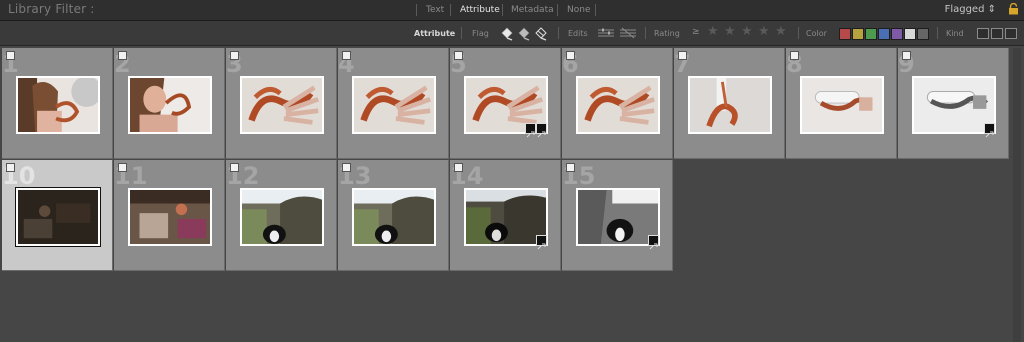 The width and height of the screenshot is (1024, 342). What do you see at coordinates (578, 10) in the screenshot?
I see `tab-none: None` at bounding box center [578, 10].